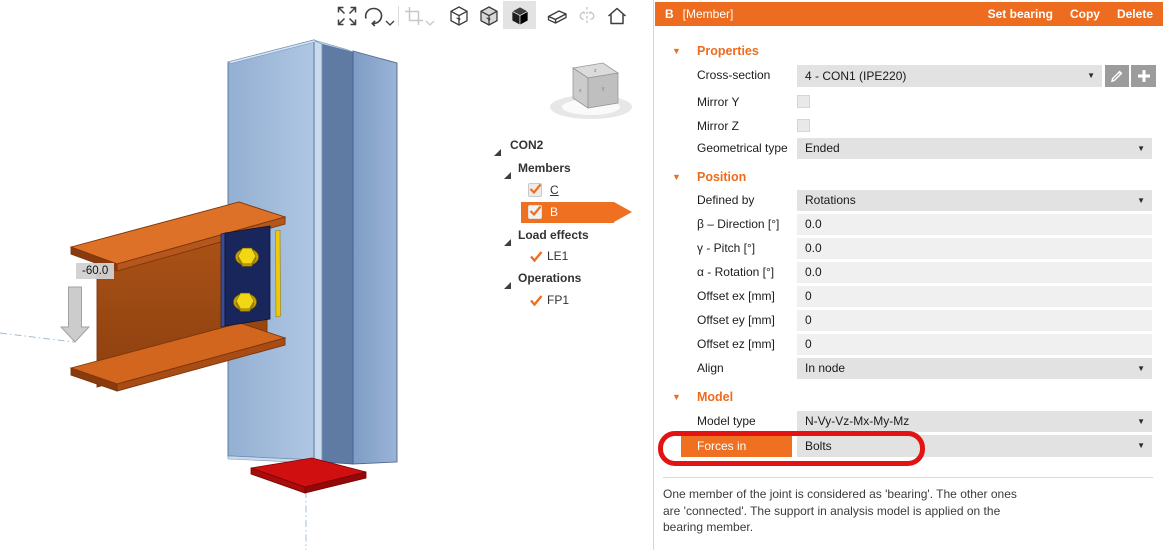 This screenshot has width=1163, height=550. I want to click on tree-item-label: LE1, so click(558, 256).